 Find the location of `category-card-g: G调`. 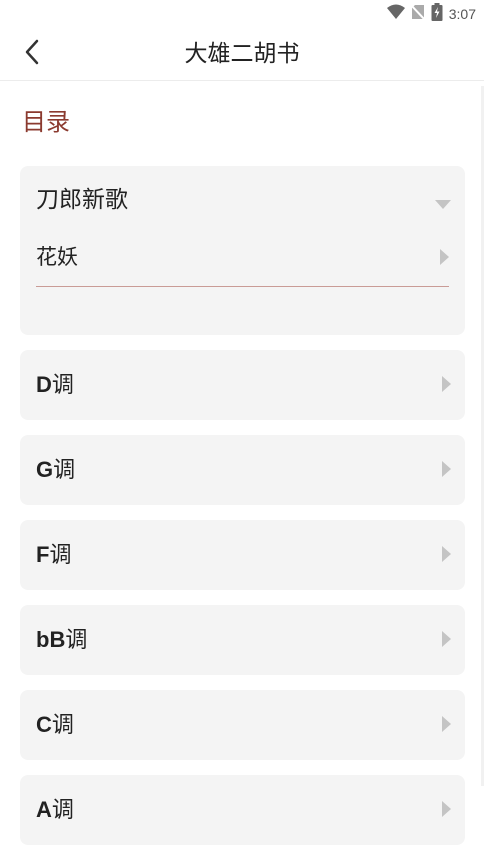

category-card-g: G调 is located at coordinates (242, 470).